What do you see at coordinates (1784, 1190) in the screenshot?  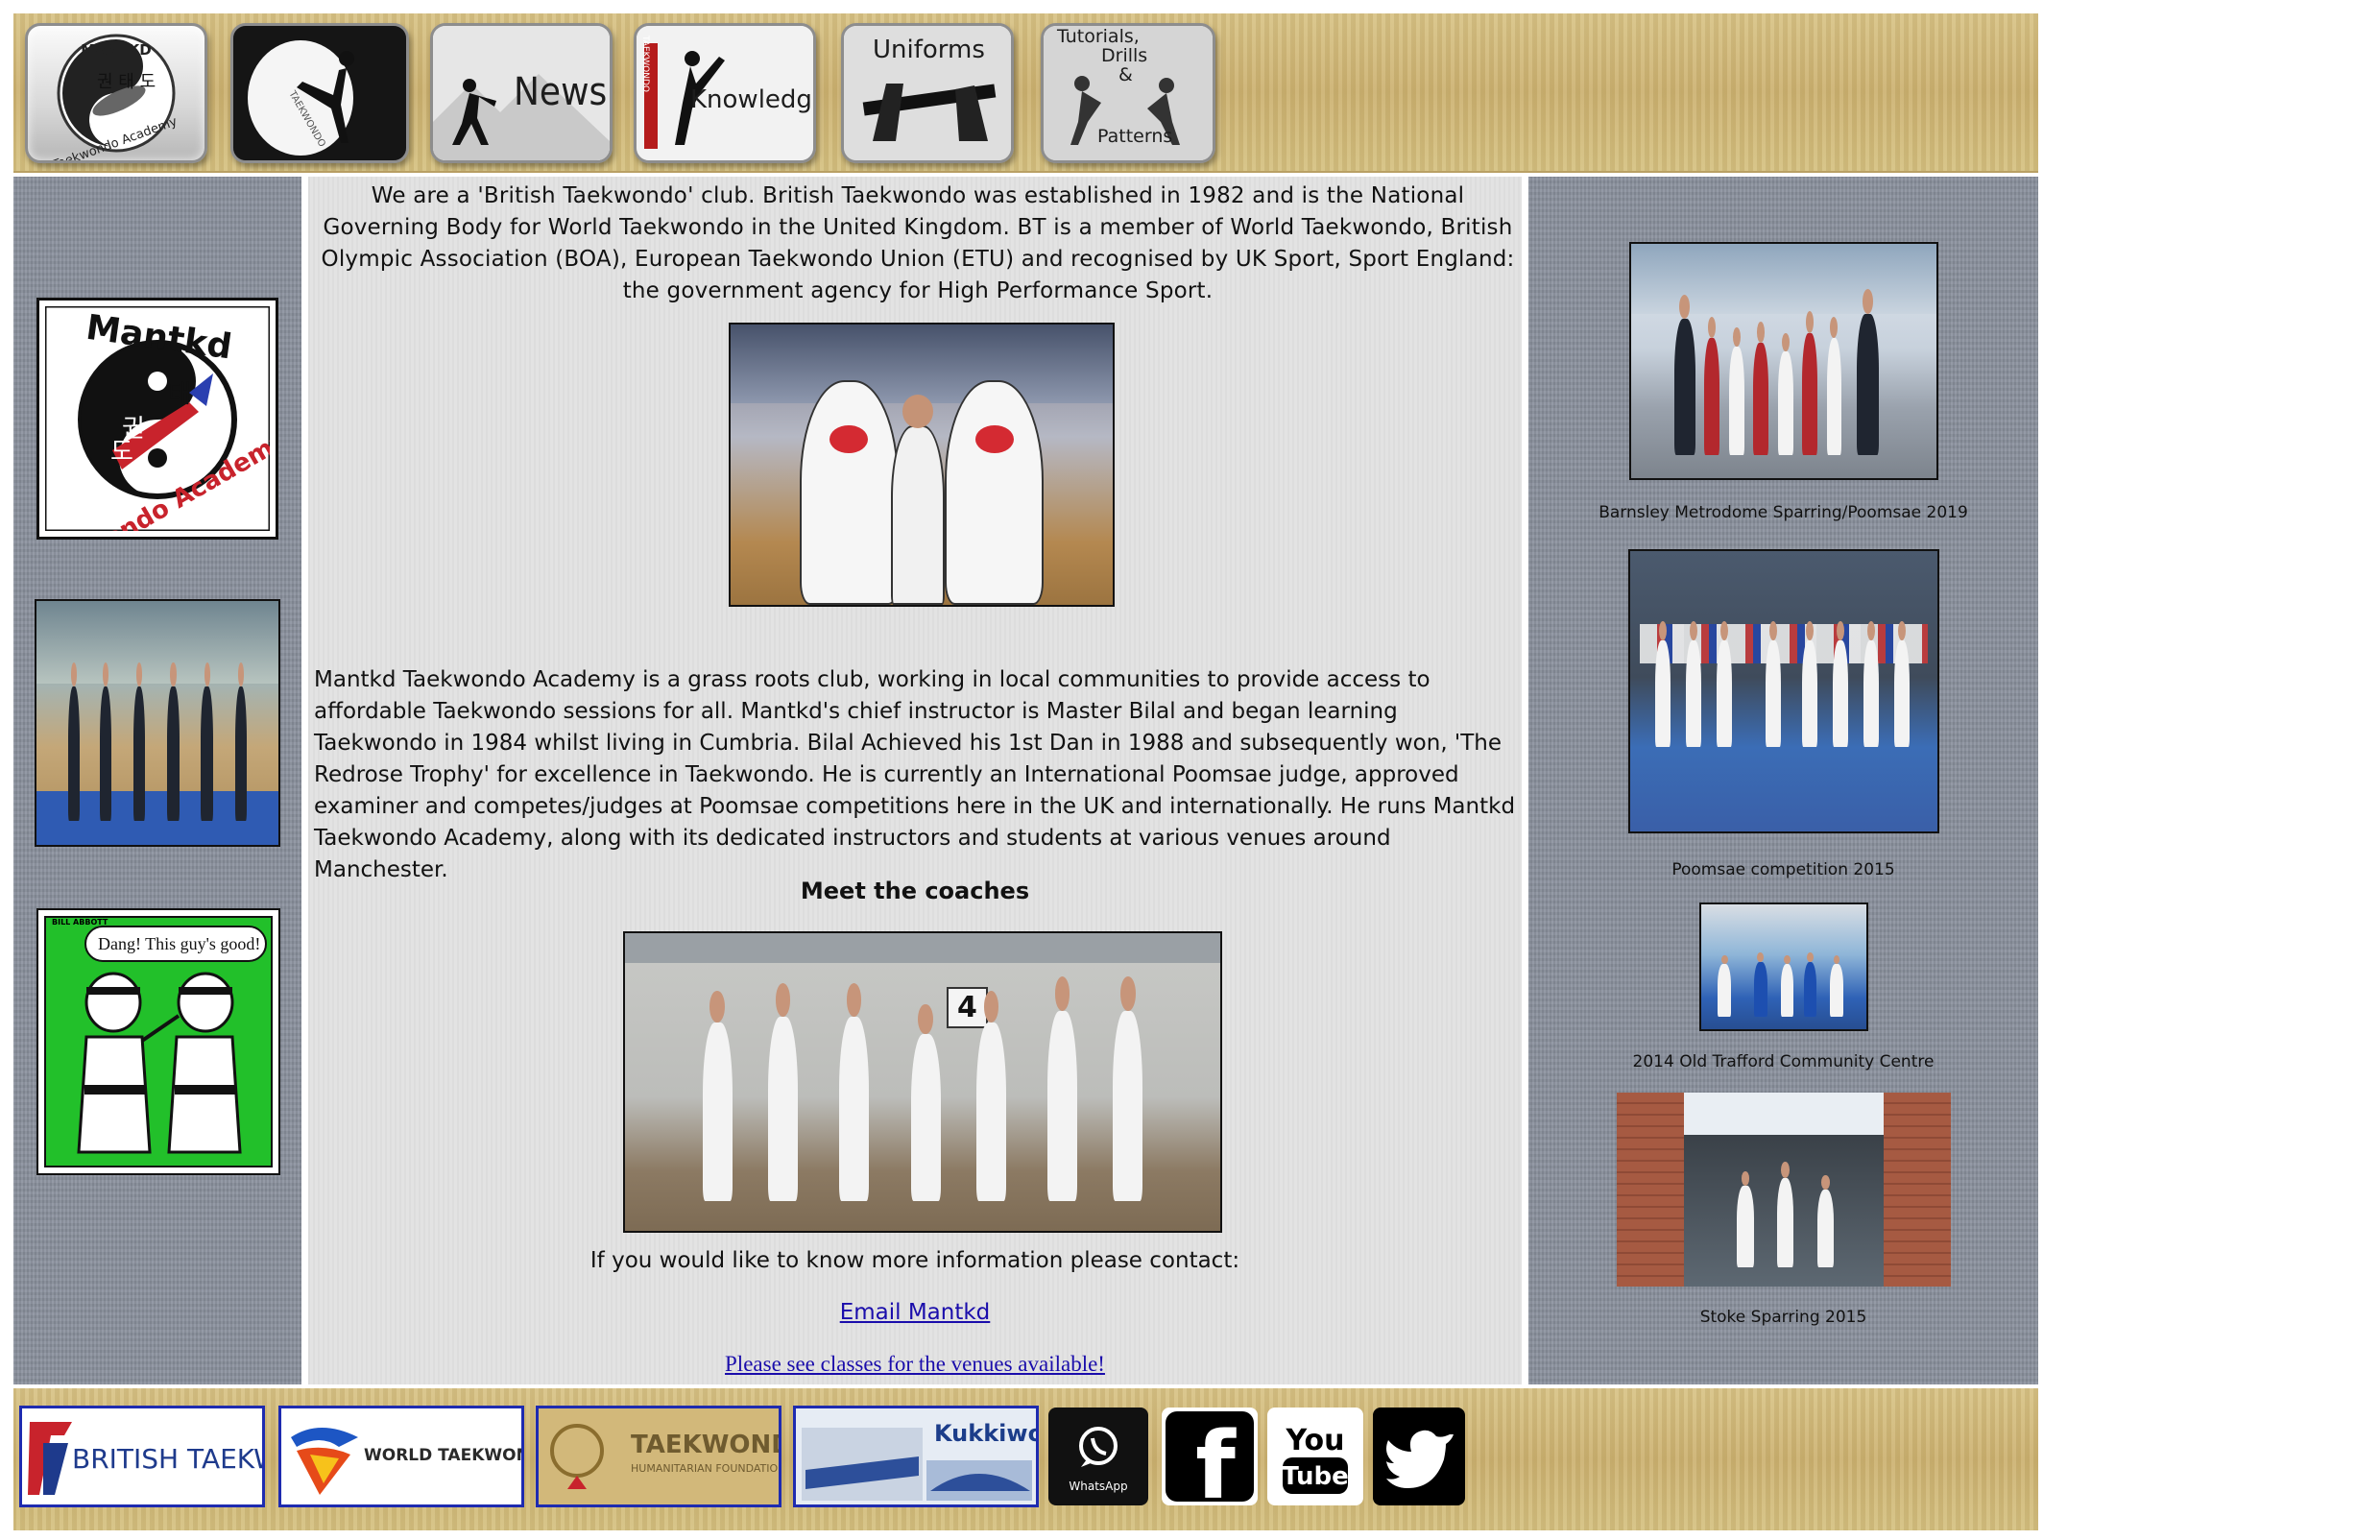 I see `stoke-photo` at bounding box center [1784, 1190].